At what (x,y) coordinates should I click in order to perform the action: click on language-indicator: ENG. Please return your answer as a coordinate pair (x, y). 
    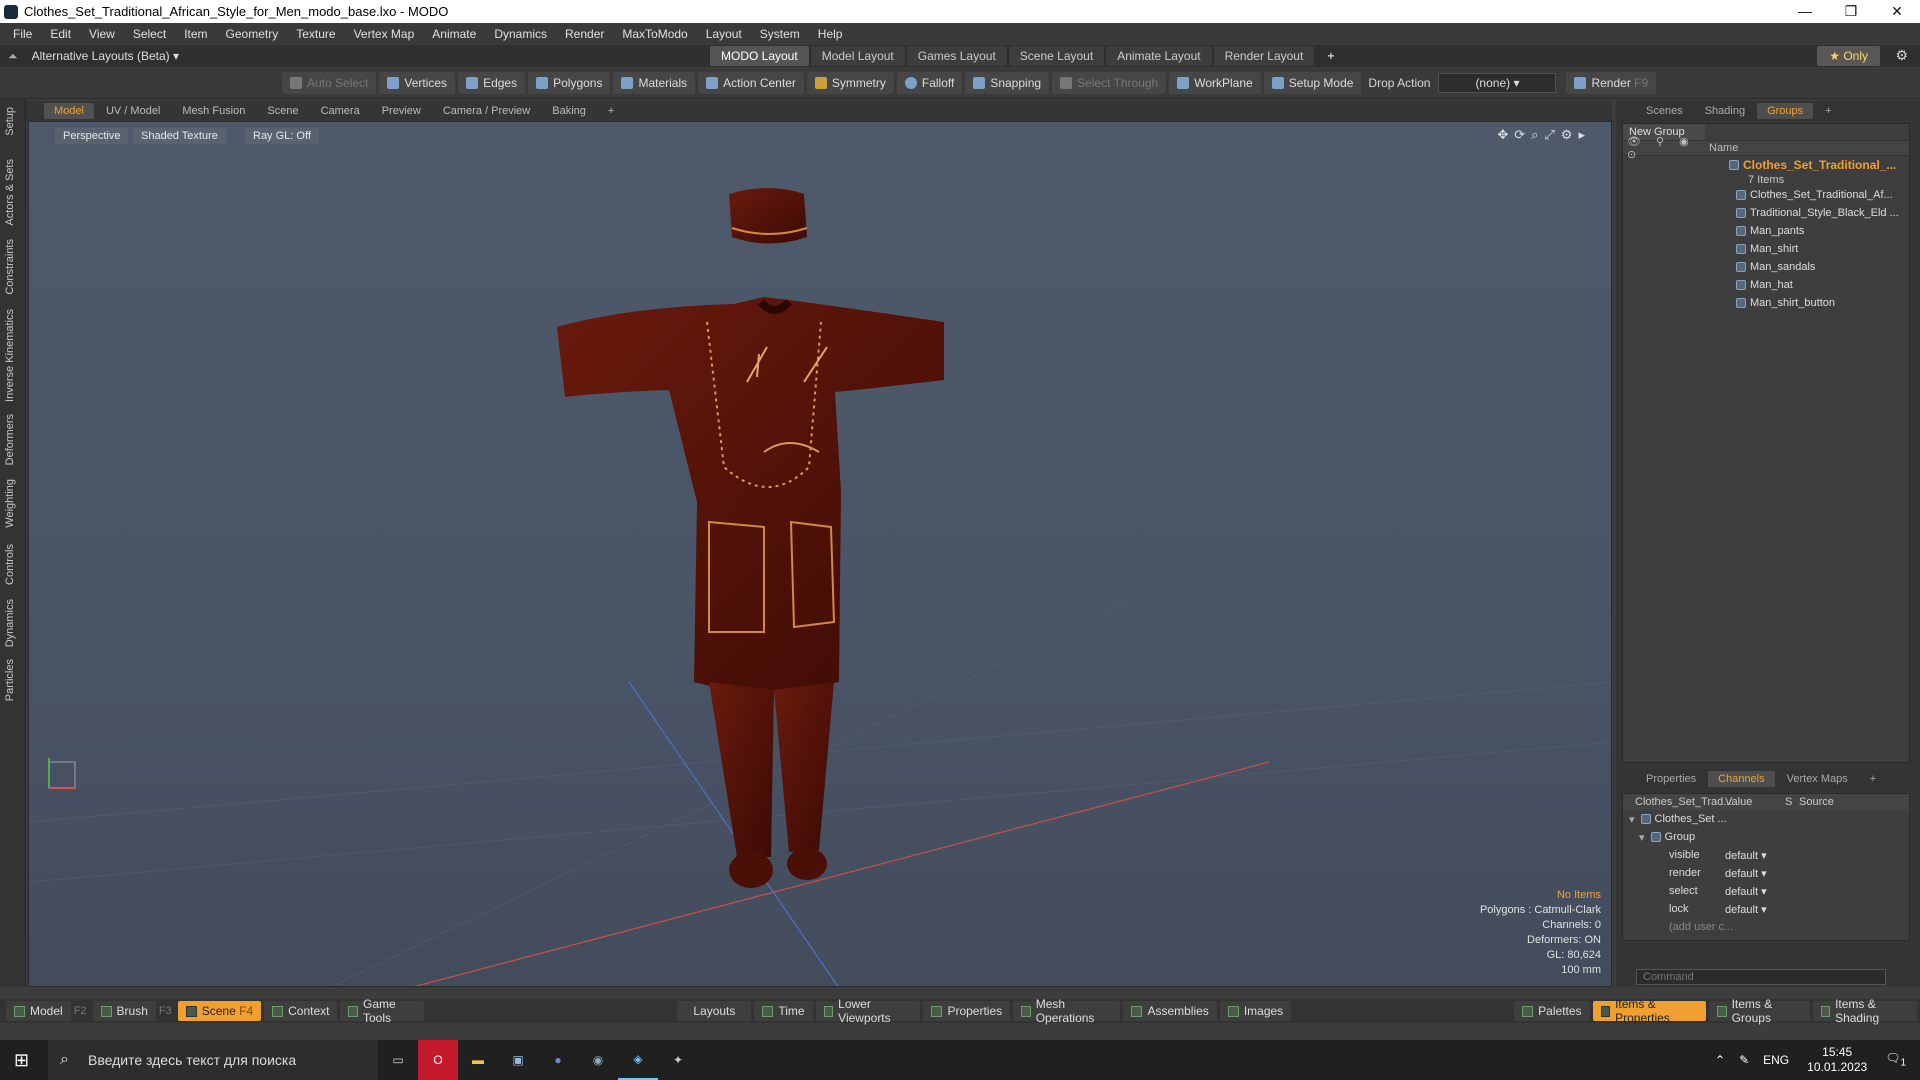
    Looking at the image, I should click on (1776, 1060).